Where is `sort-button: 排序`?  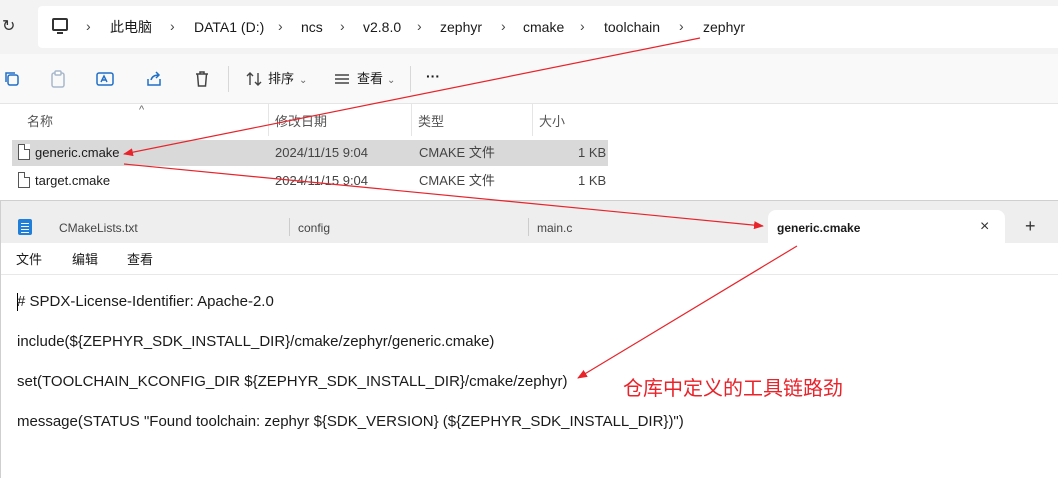 sort-button: 排序 is located at coordinates (281, 79).